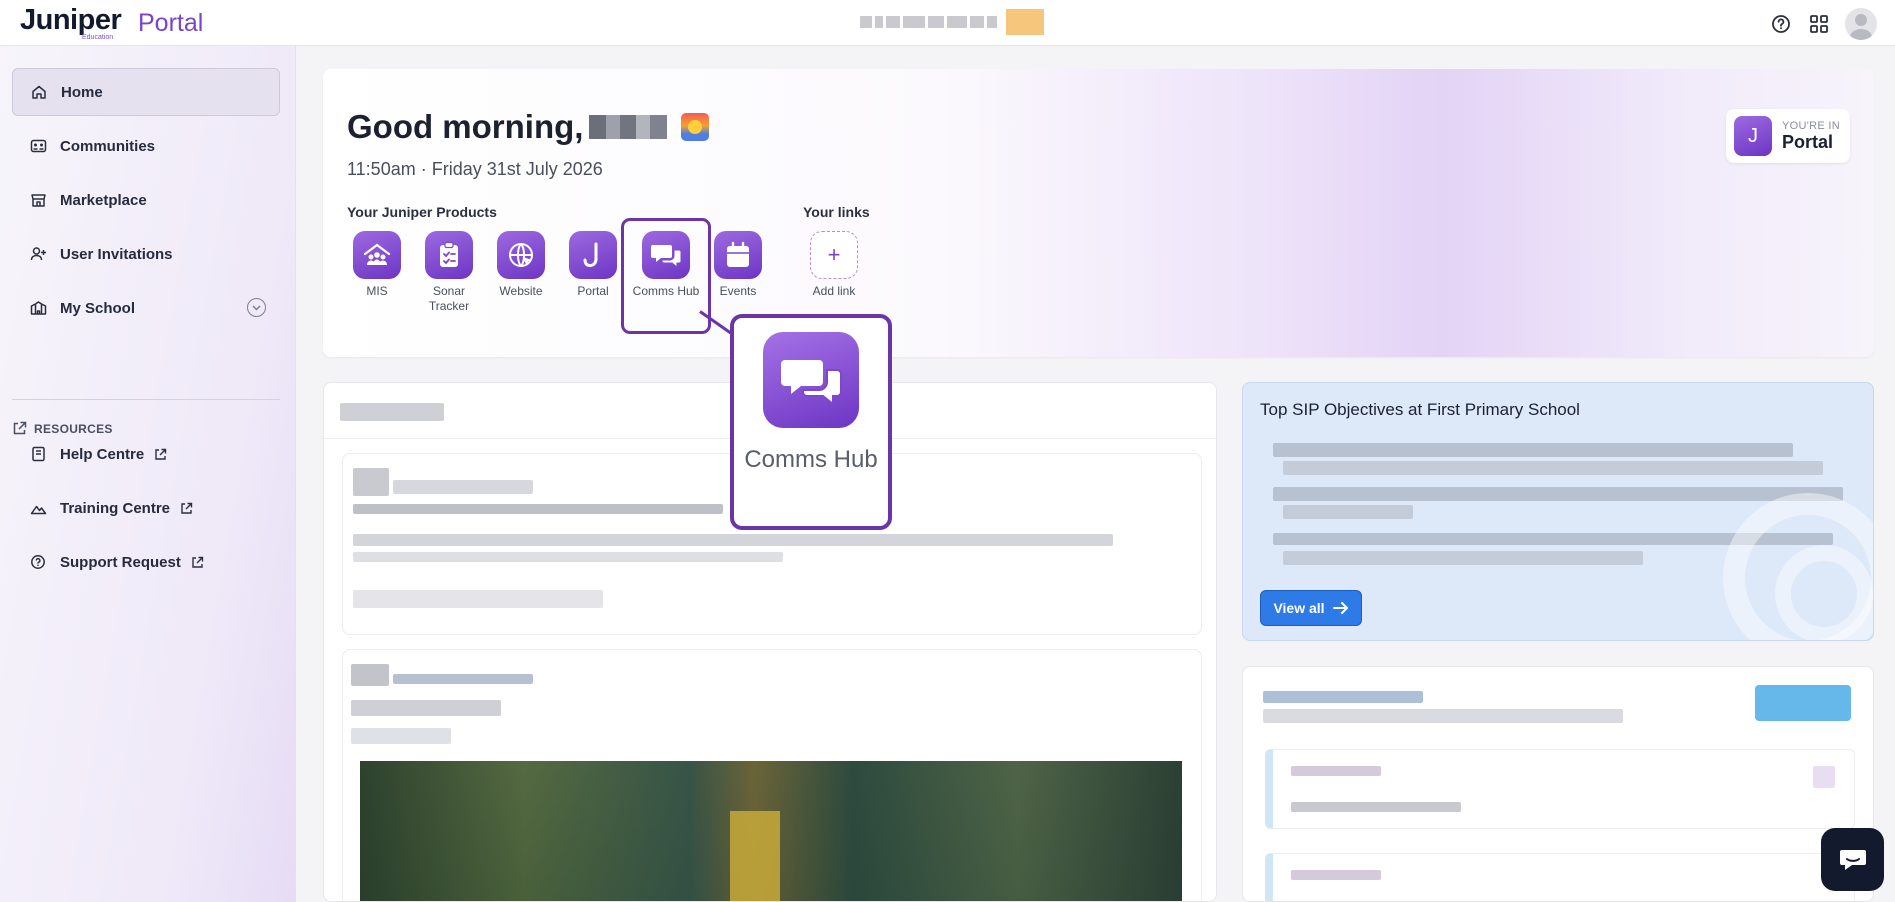  I want to click on product-comms-hub: Comms Hub, so click(666, 276).